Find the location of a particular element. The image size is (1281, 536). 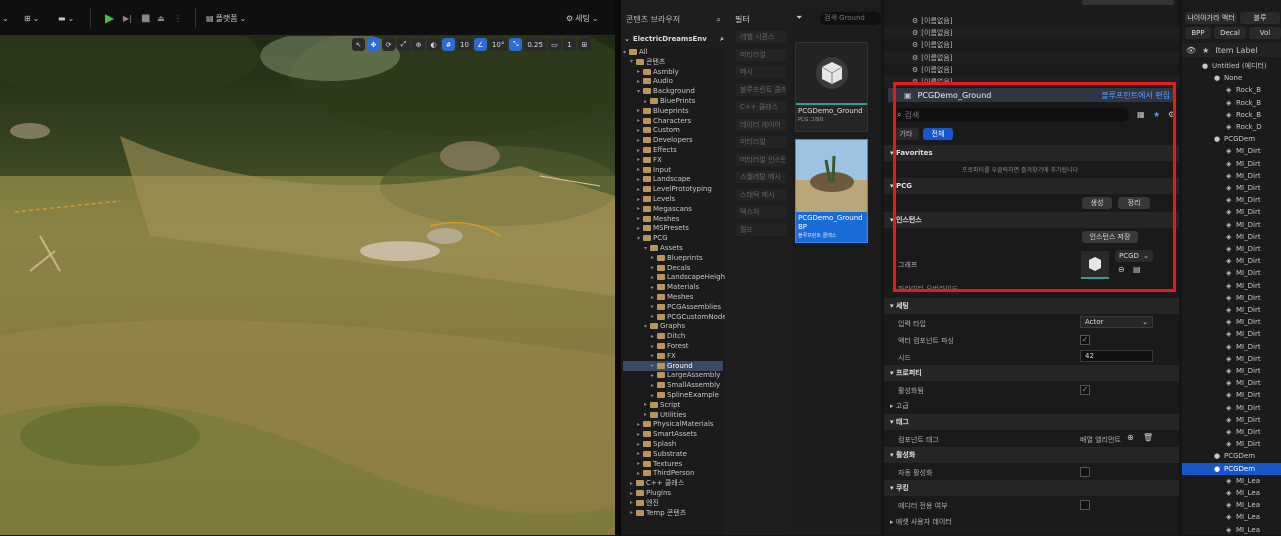

tree-folder: ▸ 엔진 is located at coordinates (641, 503).